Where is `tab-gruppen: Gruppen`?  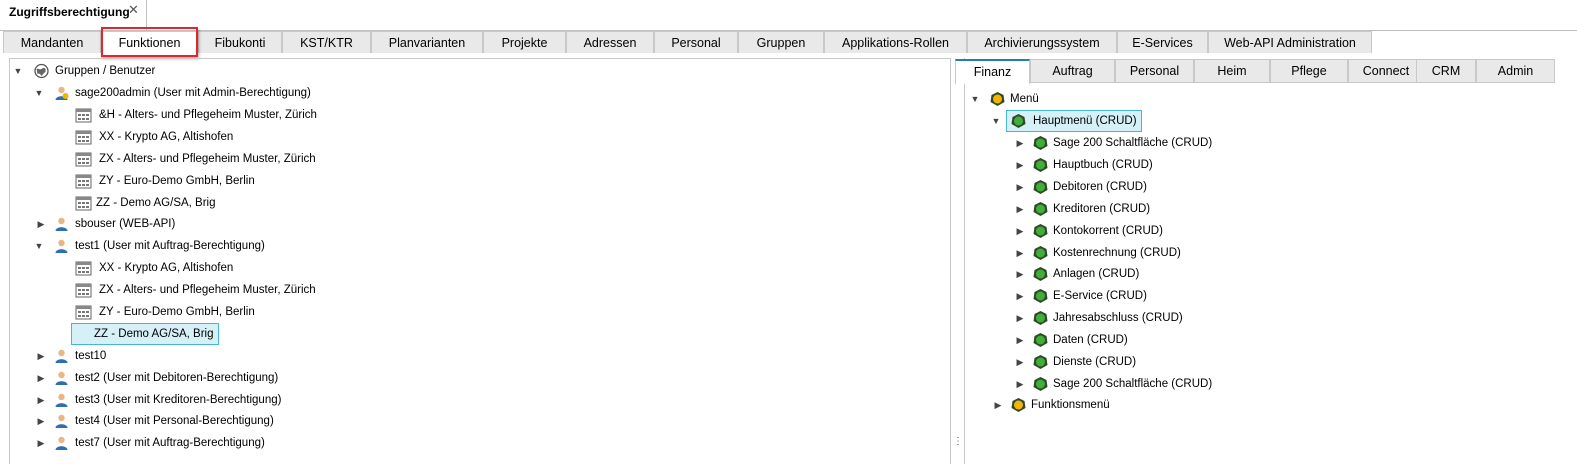
tab-gruppen: Gruppen is located at coordinates (781, 42).